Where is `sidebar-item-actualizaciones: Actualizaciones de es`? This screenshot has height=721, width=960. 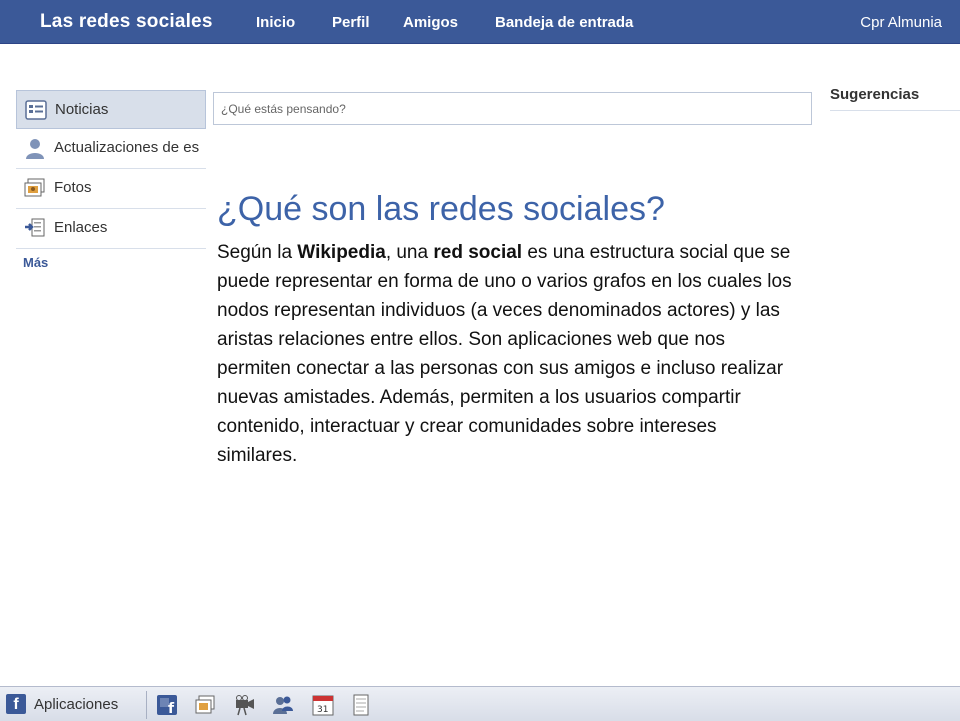 sidebar-item-actualizaciones: Actualizaciones de es is located at coordinates (111, 149).